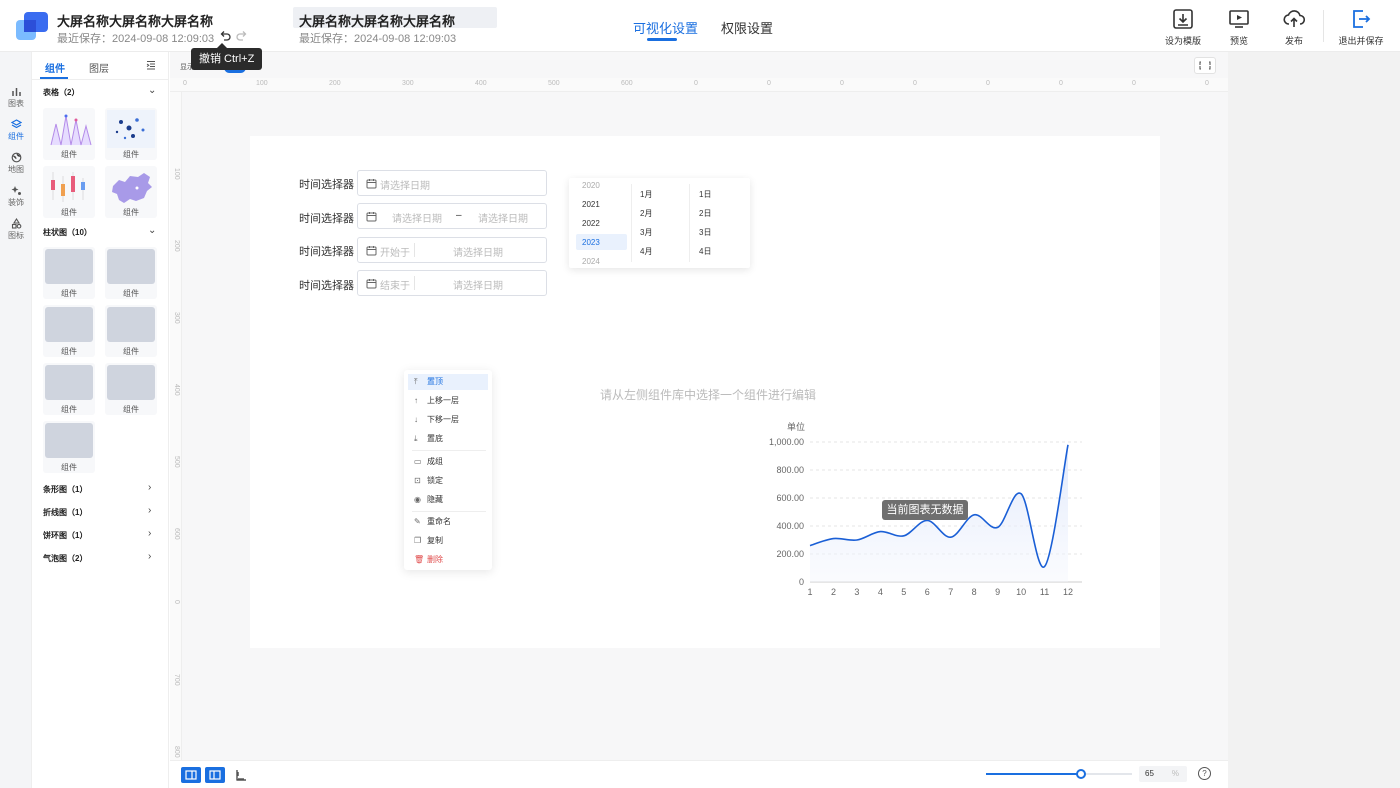 The width and height of the screenshot is (1400, 788). What do you see at coordinates (646, 251) in the screenshot?
I see `month-option: 4月` at bounding box center [646, 251].